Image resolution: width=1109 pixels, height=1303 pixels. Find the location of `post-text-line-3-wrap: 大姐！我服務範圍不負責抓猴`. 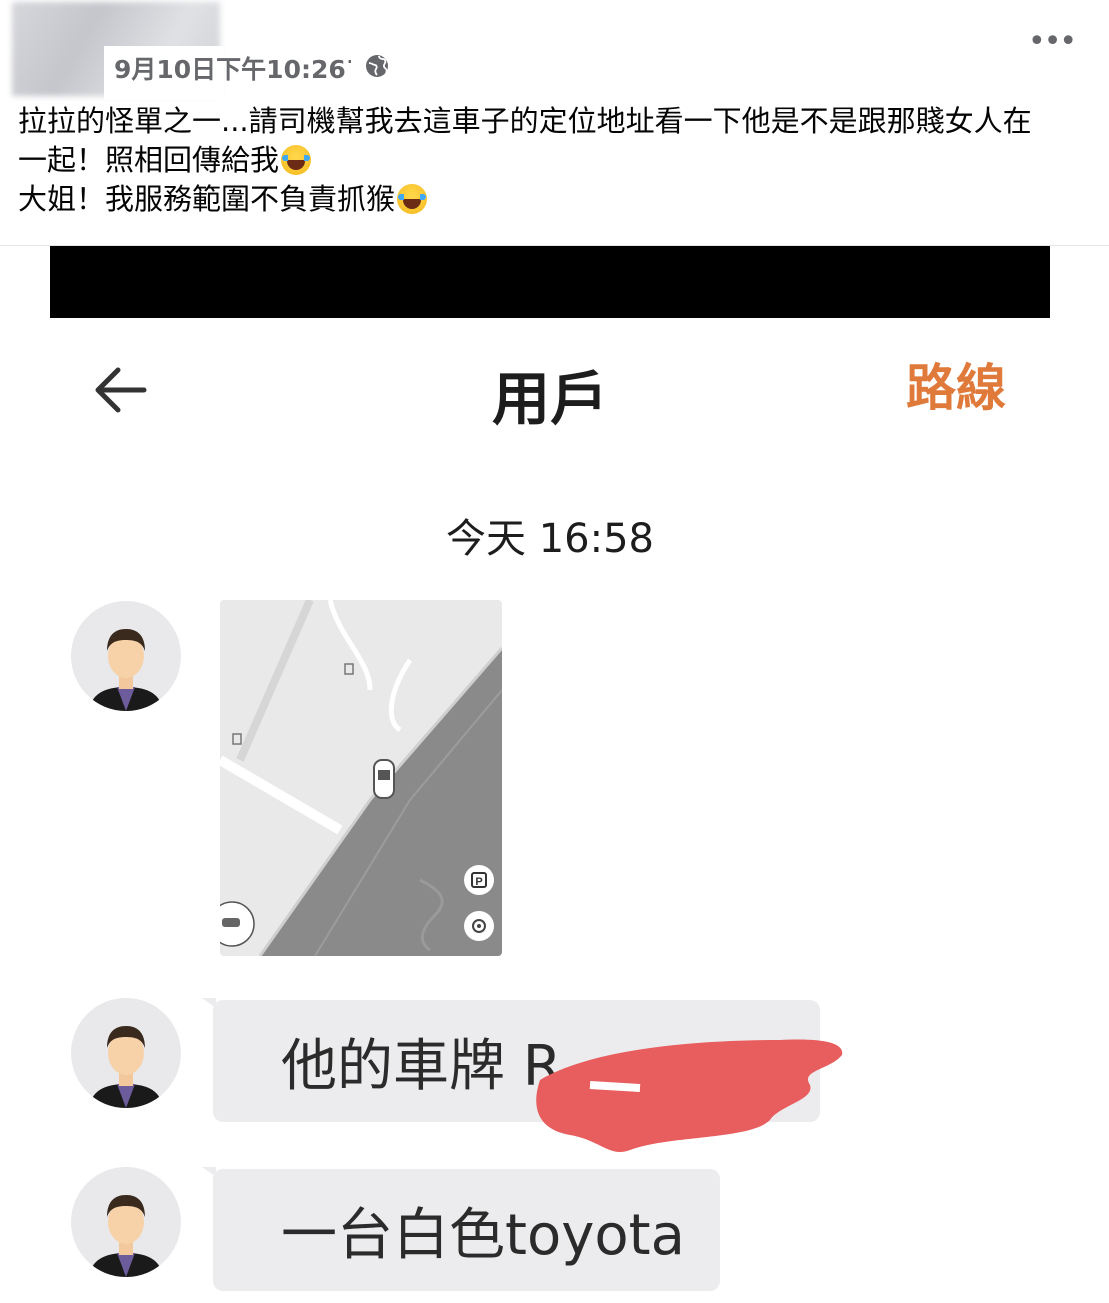

post-text-line-3-wrap: 大姐！我服務範圍不負責抓猴 is located at coordinates (558, 199).